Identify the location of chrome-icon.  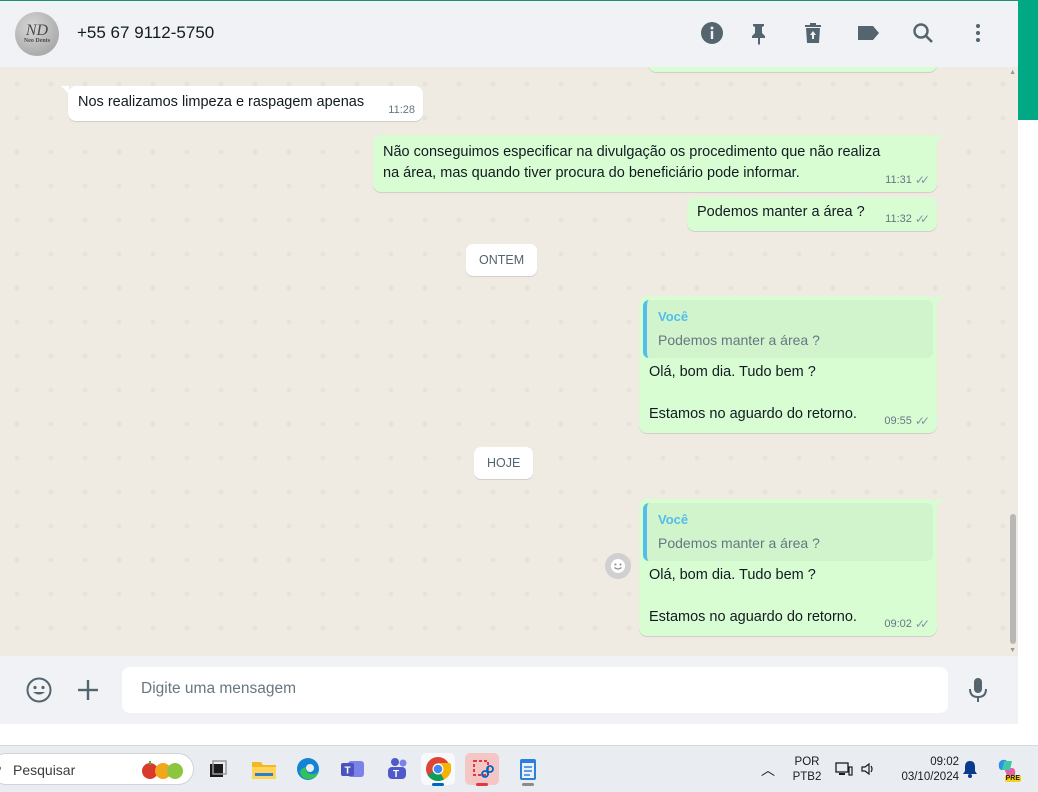
(438, 769).